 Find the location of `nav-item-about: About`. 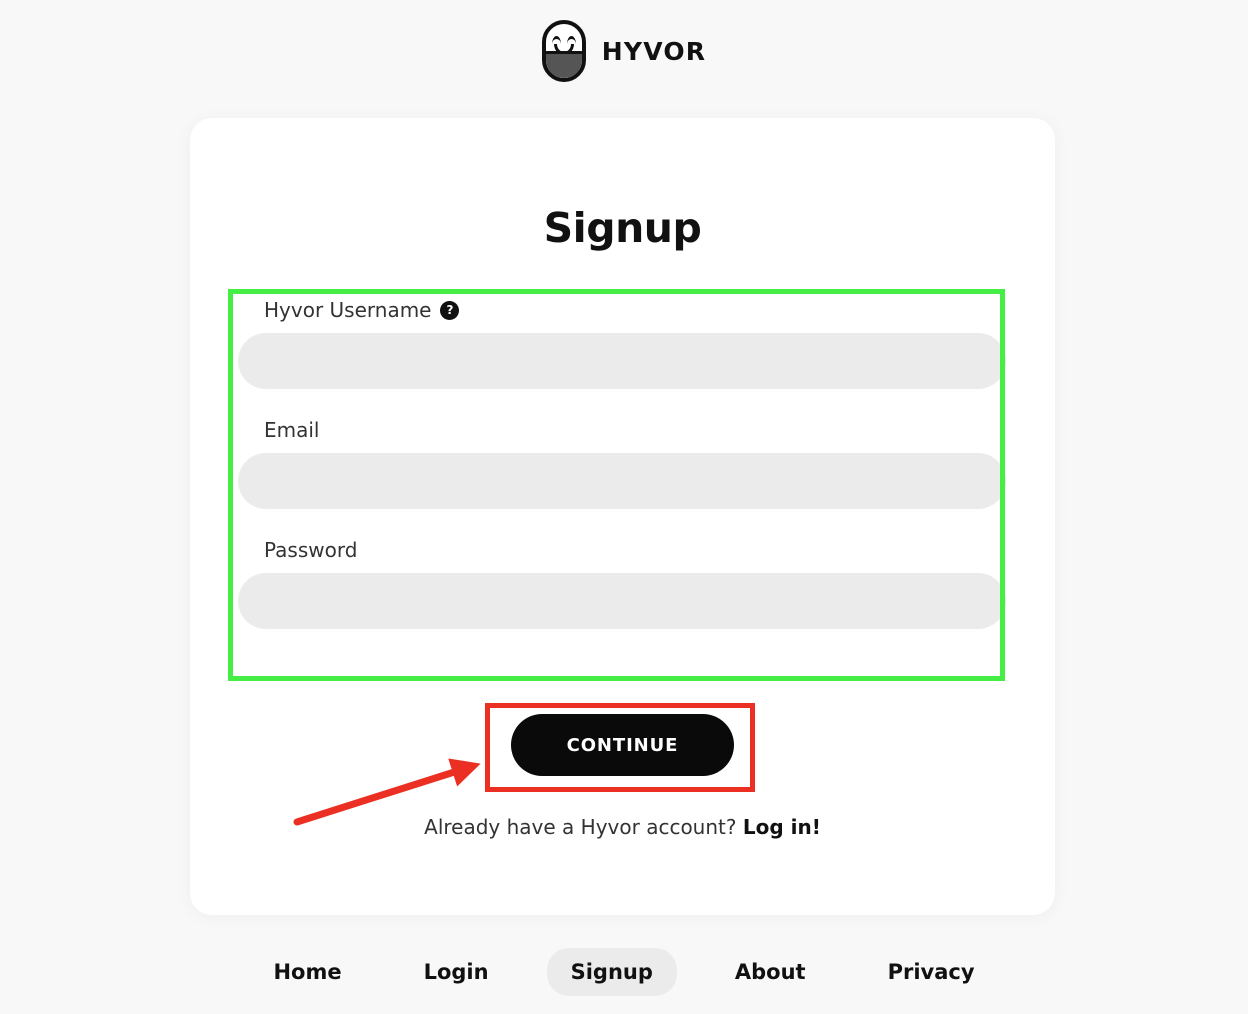

nav-item-about: About is located at coordinates (770, 972).